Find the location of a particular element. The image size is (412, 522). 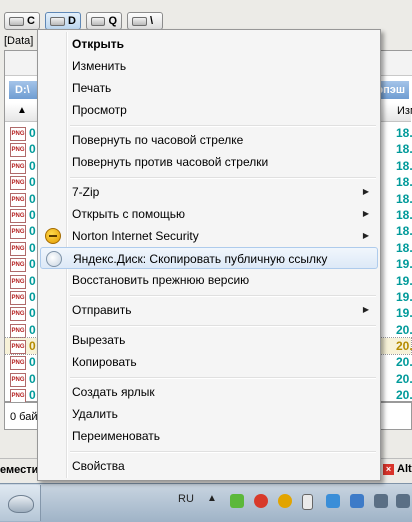

drive-letter: \ is located at coordinates (152, 21).